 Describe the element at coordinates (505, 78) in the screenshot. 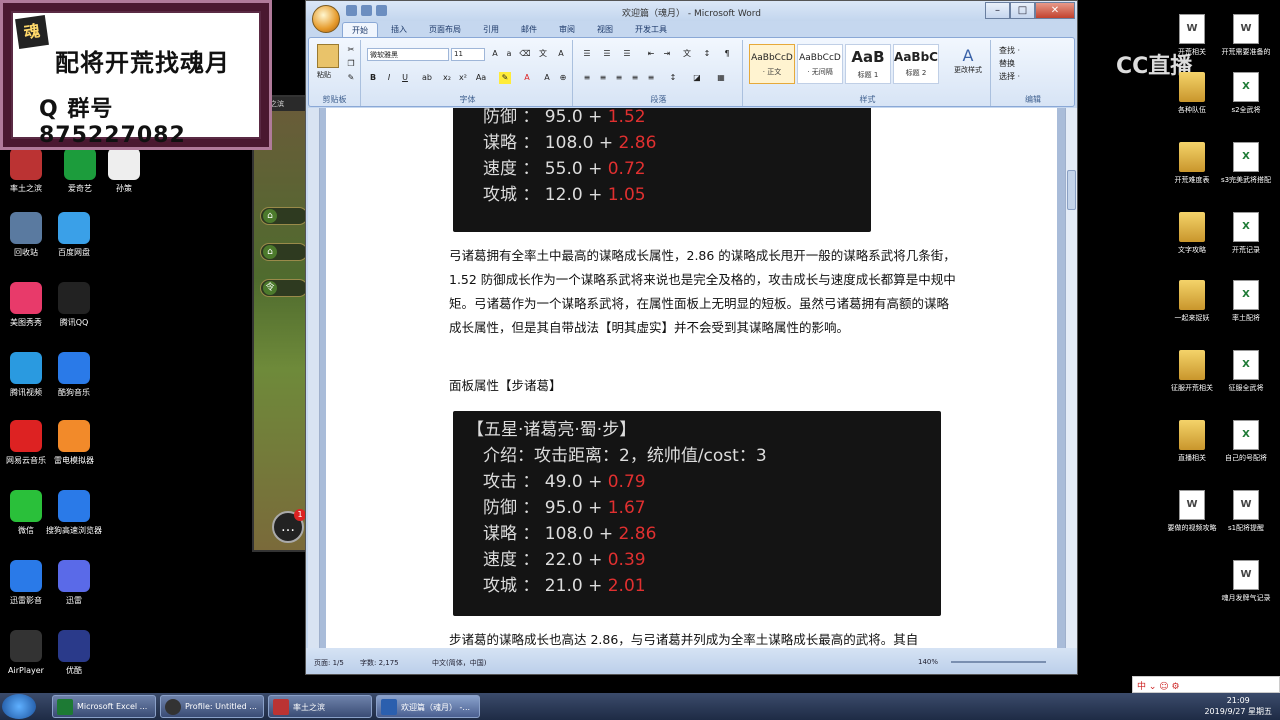

I see `highlight-icon: ✎` at that location.